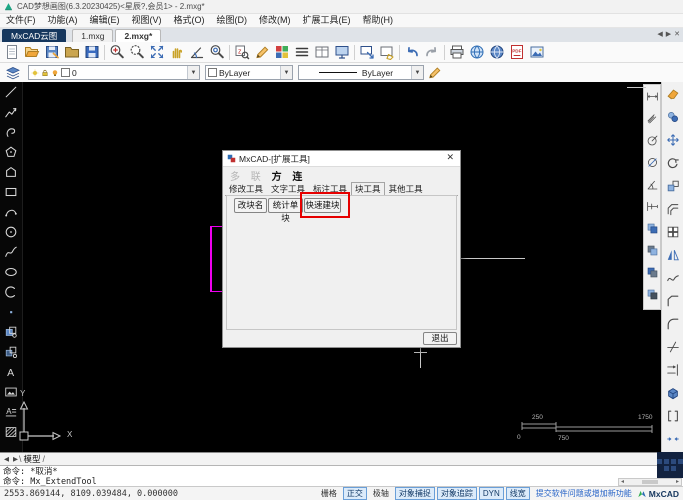  What do you see at coordinates (652, 184) in the screenshot?
I see `dim-angular-icon` at bounding box center [652, 184].